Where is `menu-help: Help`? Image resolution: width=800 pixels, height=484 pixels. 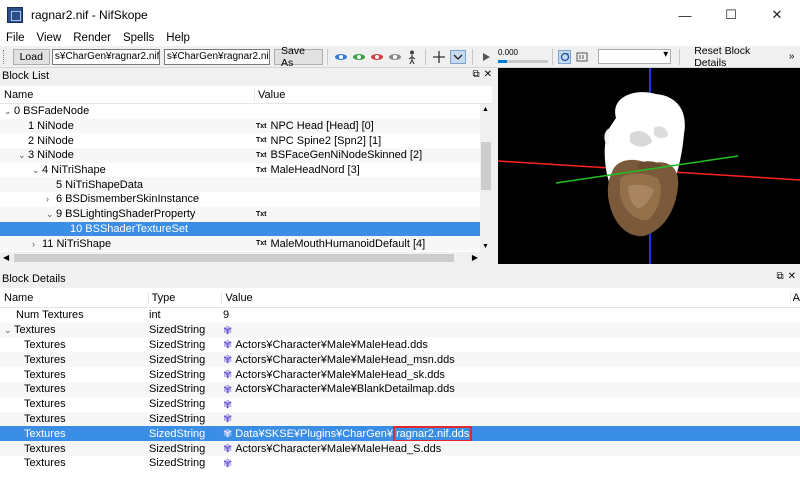
menu-help: Help is located at coordinates (178, 38).